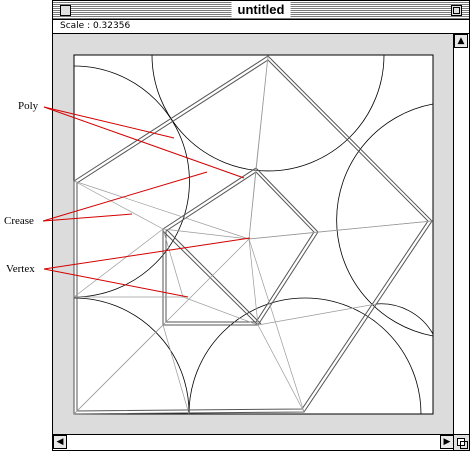  I want to click on close-box, so click(65, 10).